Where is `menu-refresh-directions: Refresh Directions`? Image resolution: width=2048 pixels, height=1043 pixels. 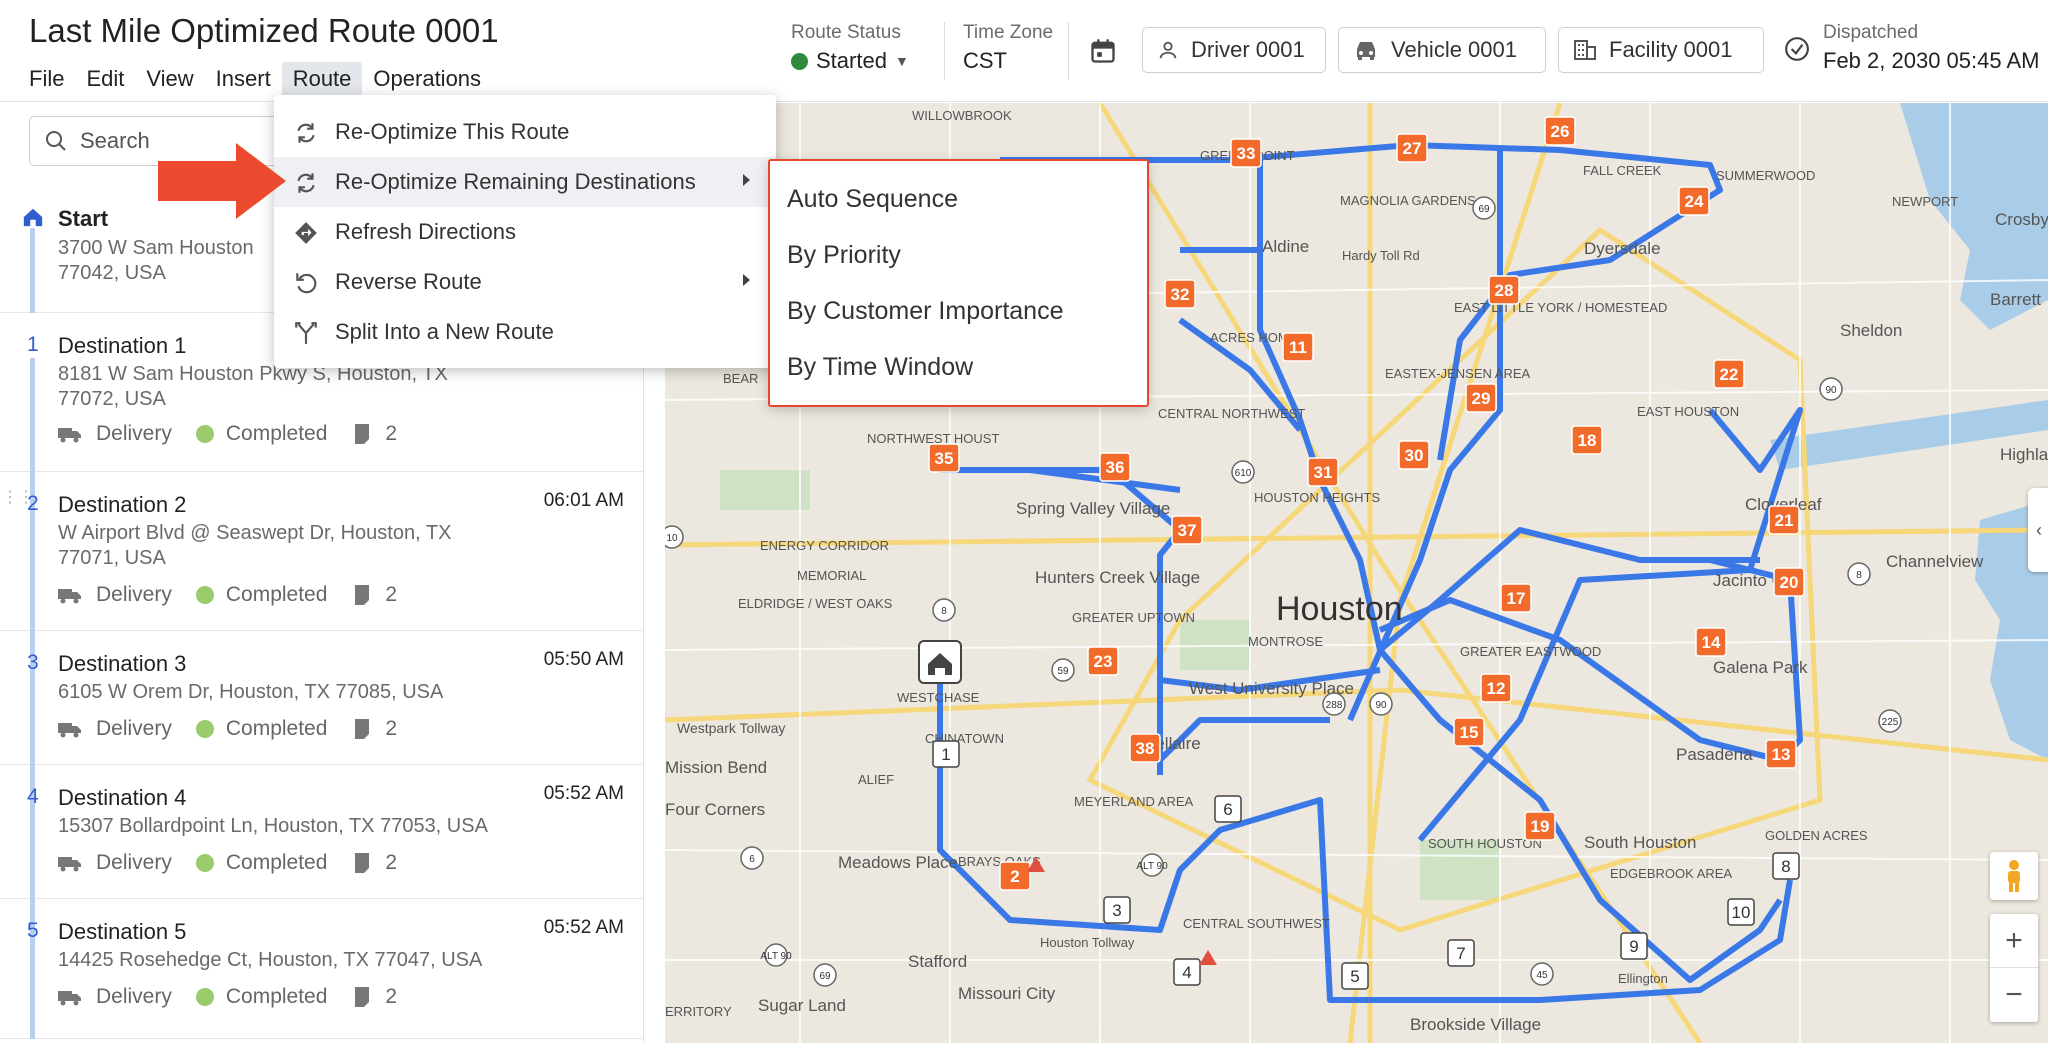 menu-refresh-directions: Refresh Directions is located at coordinates (525, 232).